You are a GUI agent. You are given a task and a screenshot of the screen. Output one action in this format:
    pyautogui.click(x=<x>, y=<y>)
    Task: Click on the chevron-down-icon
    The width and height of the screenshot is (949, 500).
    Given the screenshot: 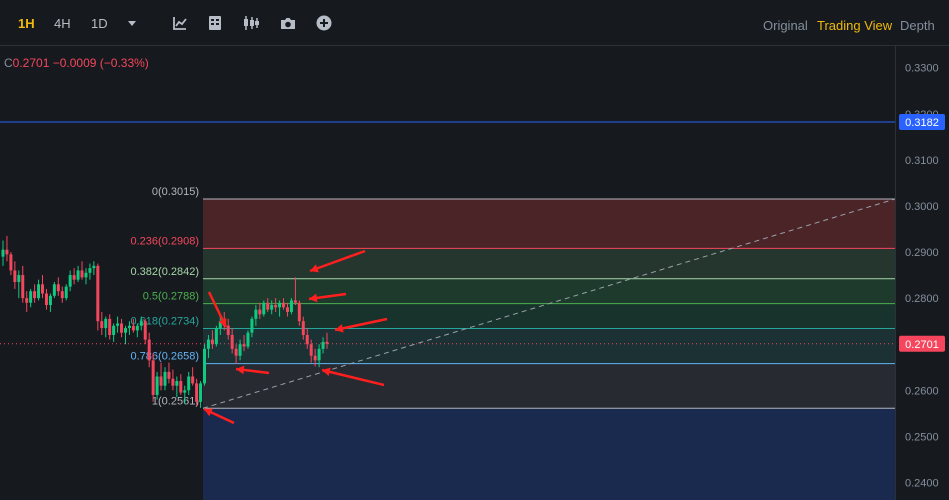 What is the action you would take?
    pyautogui.click(x=132, y=23)
    